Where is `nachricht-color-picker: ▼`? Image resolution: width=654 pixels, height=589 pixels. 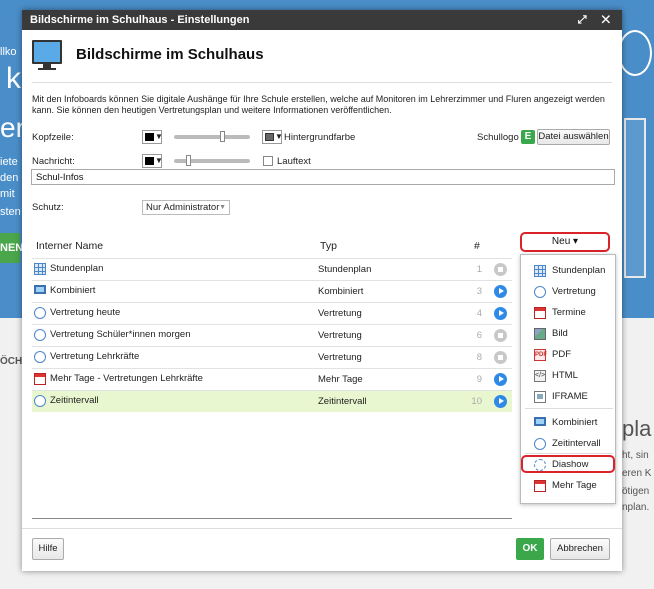
nachricht-color-picker: ▼ is located at coordinates (152, 161).